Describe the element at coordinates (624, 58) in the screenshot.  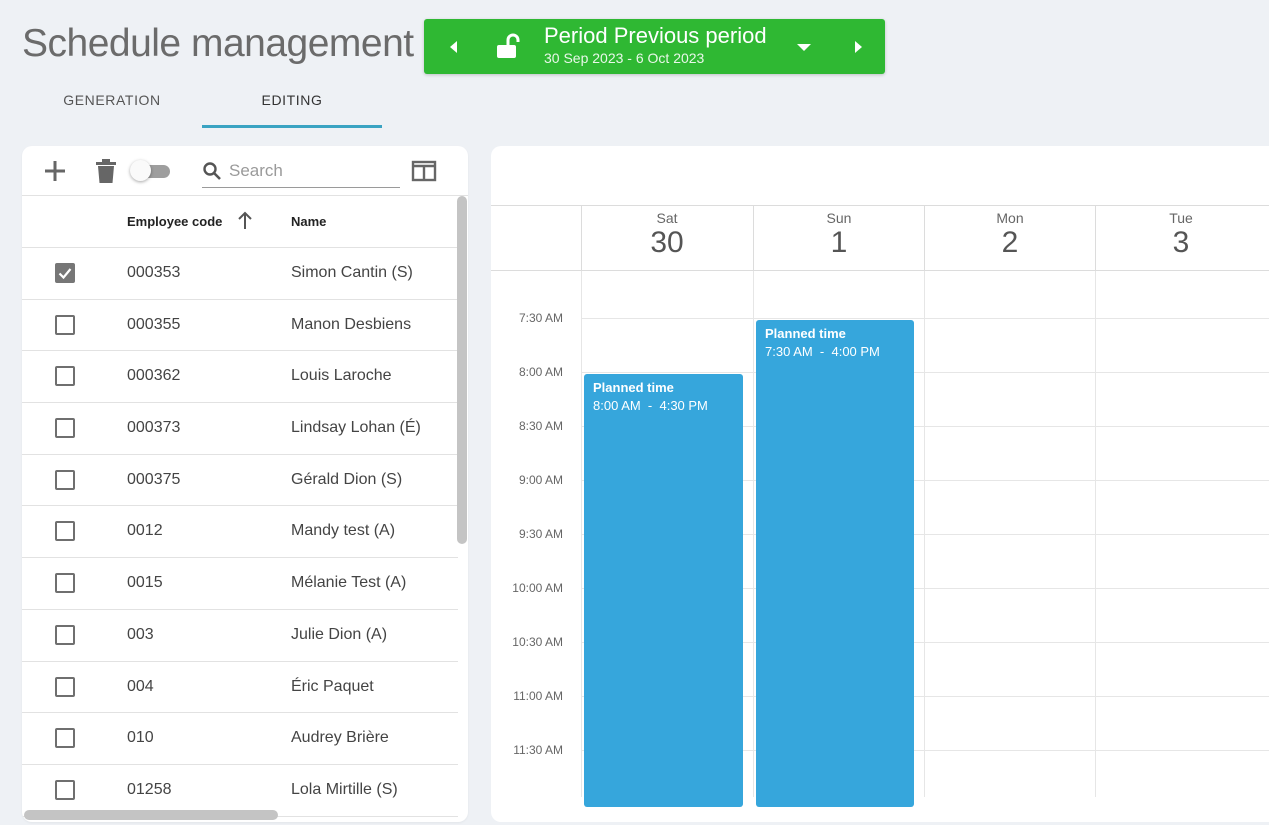
I see `period-dates: 30 Sep 2023 - 6 Oct 2023` at that location.